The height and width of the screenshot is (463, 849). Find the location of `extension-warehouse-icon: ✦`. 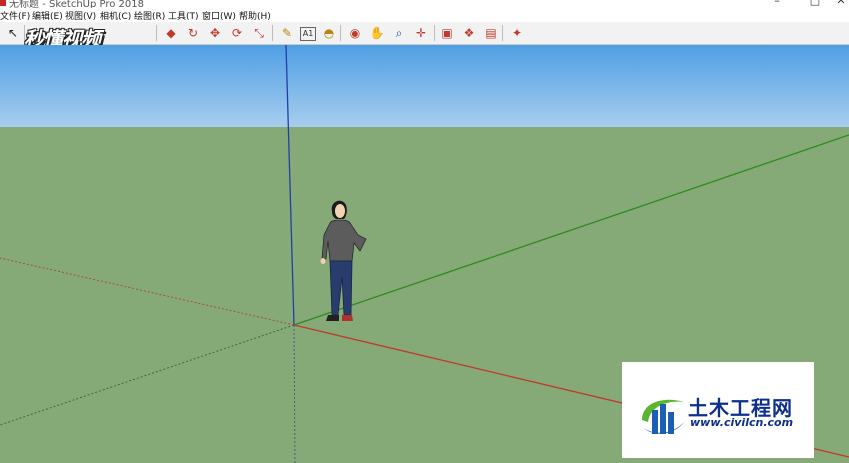

extension-warehouse-icon: ✦ is located at coordinates (517, 33).